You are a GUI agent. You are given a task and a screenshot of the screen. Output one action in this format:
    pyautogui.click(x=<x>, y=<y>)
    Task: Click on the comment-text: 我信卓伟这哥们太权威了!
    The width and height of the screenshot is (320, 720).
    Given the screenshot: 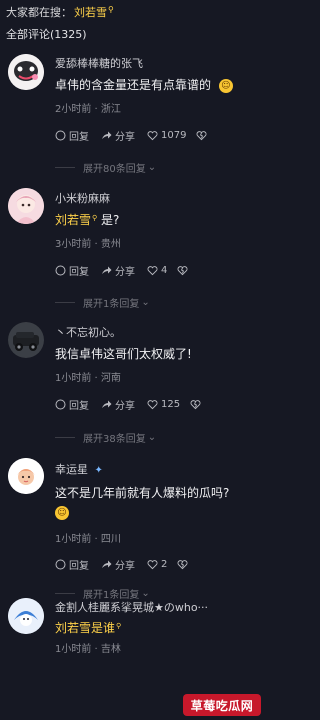 What is the action you would take?
    pyautogui.click(x=123, y=354)
    